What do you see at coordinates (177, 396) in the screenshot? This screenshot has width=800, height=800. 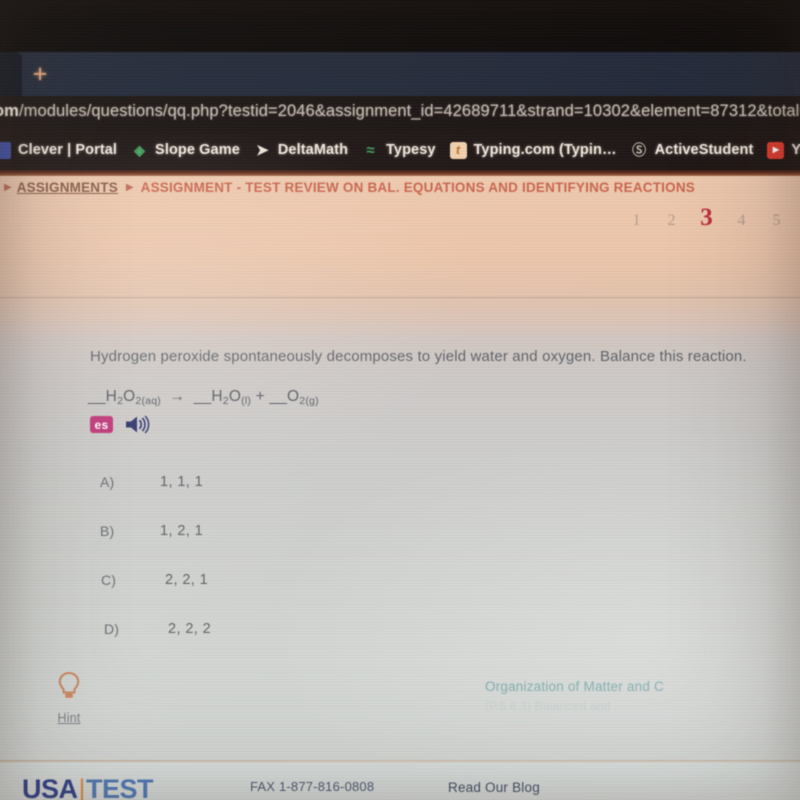 I see `eq-arrow-icon: →` at bounding box center [177, 396].